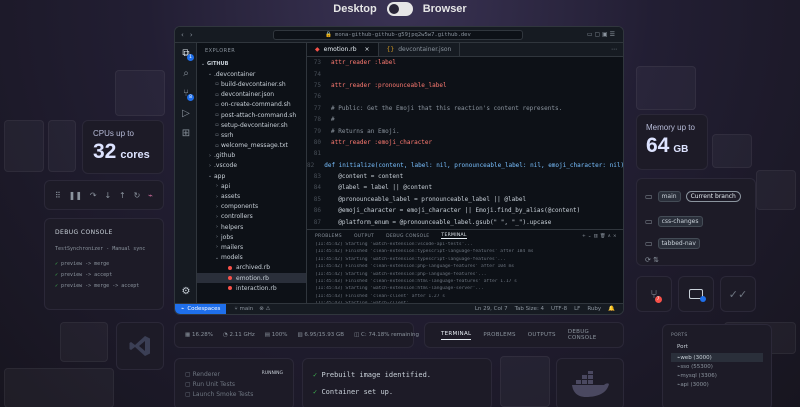 Image resolution: width=800 pixels, height=407 pixels. What do you see at coordinates (186, 291) in the screenshot?
I see `settings-icon: ⚙` at bounding box center [186, 291].